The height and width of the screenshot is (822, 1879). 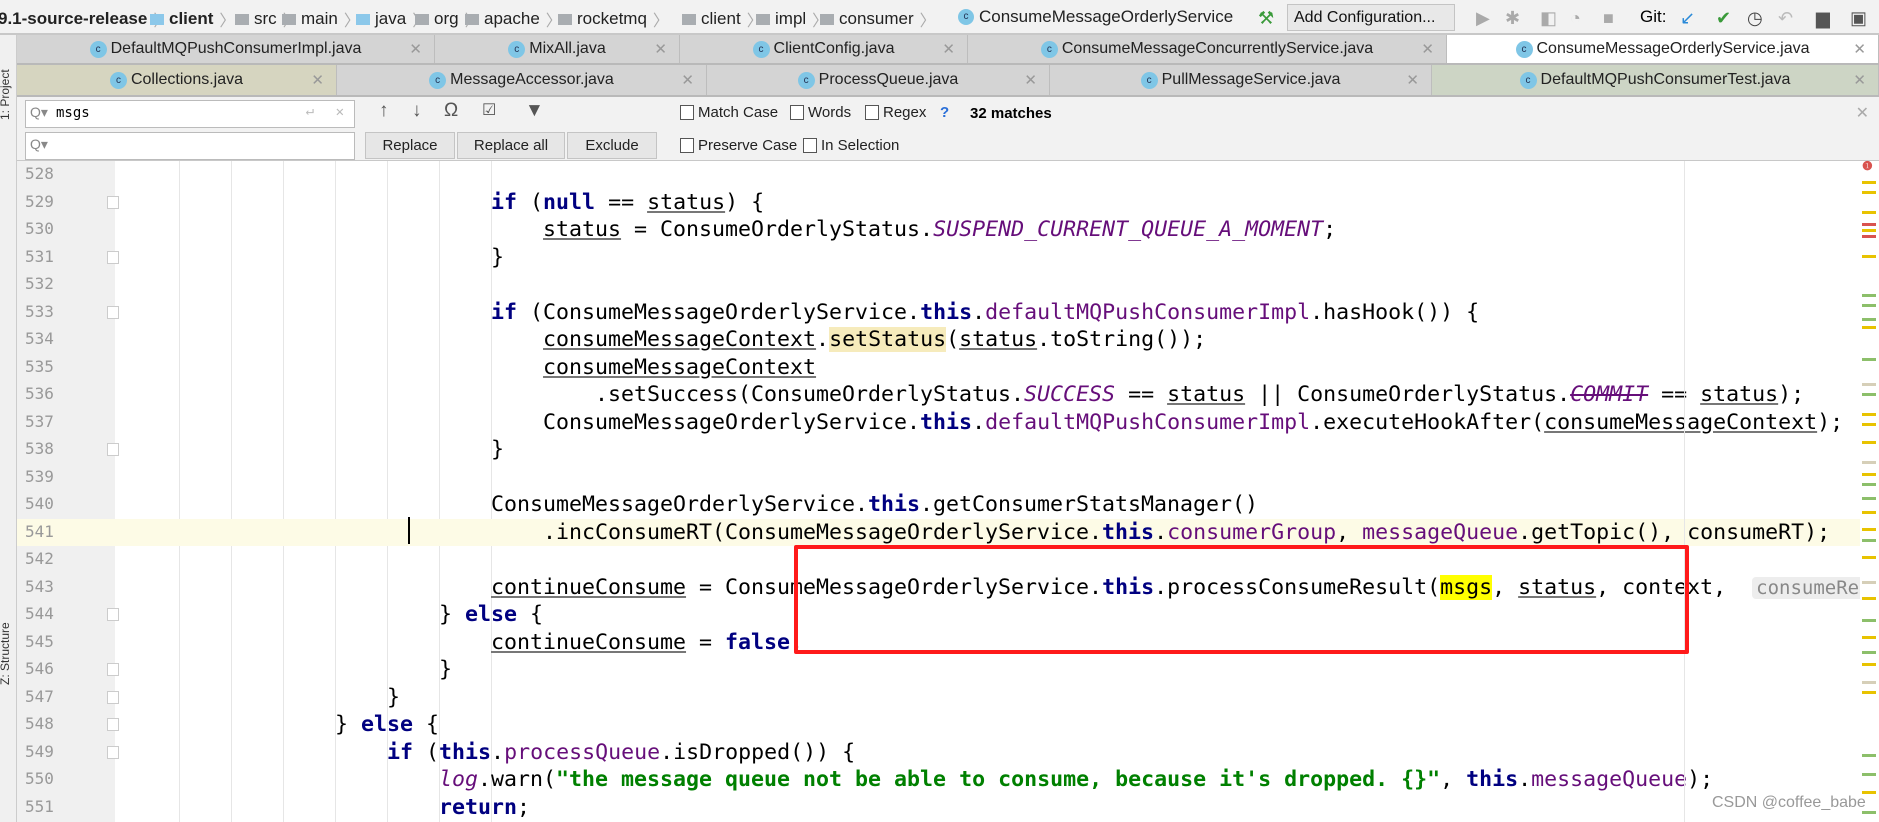 I want to click on error-indicator-icon: ❶, so click(x=1867, y=166).